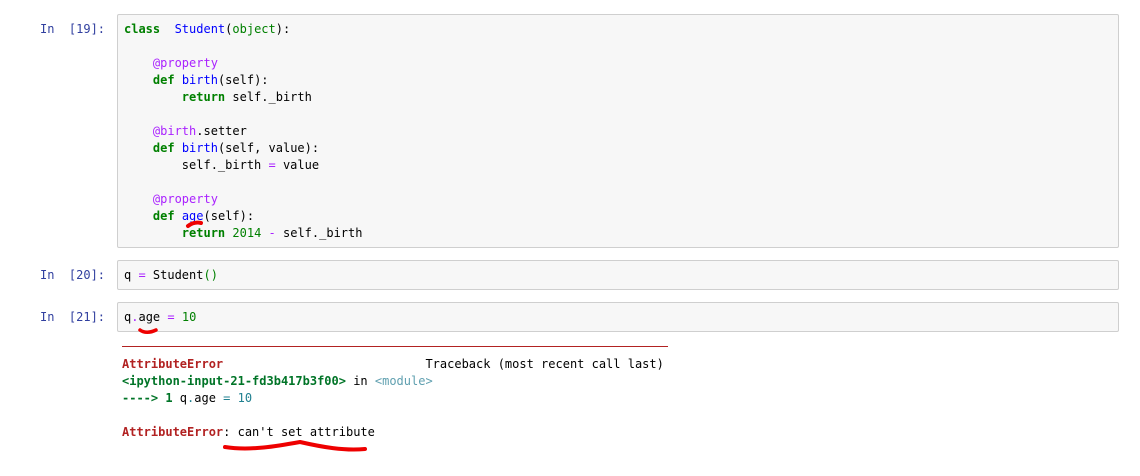  Describe the element at coordinates (247, 233) in the screenshot. I see `code-token: 2014` at that location.